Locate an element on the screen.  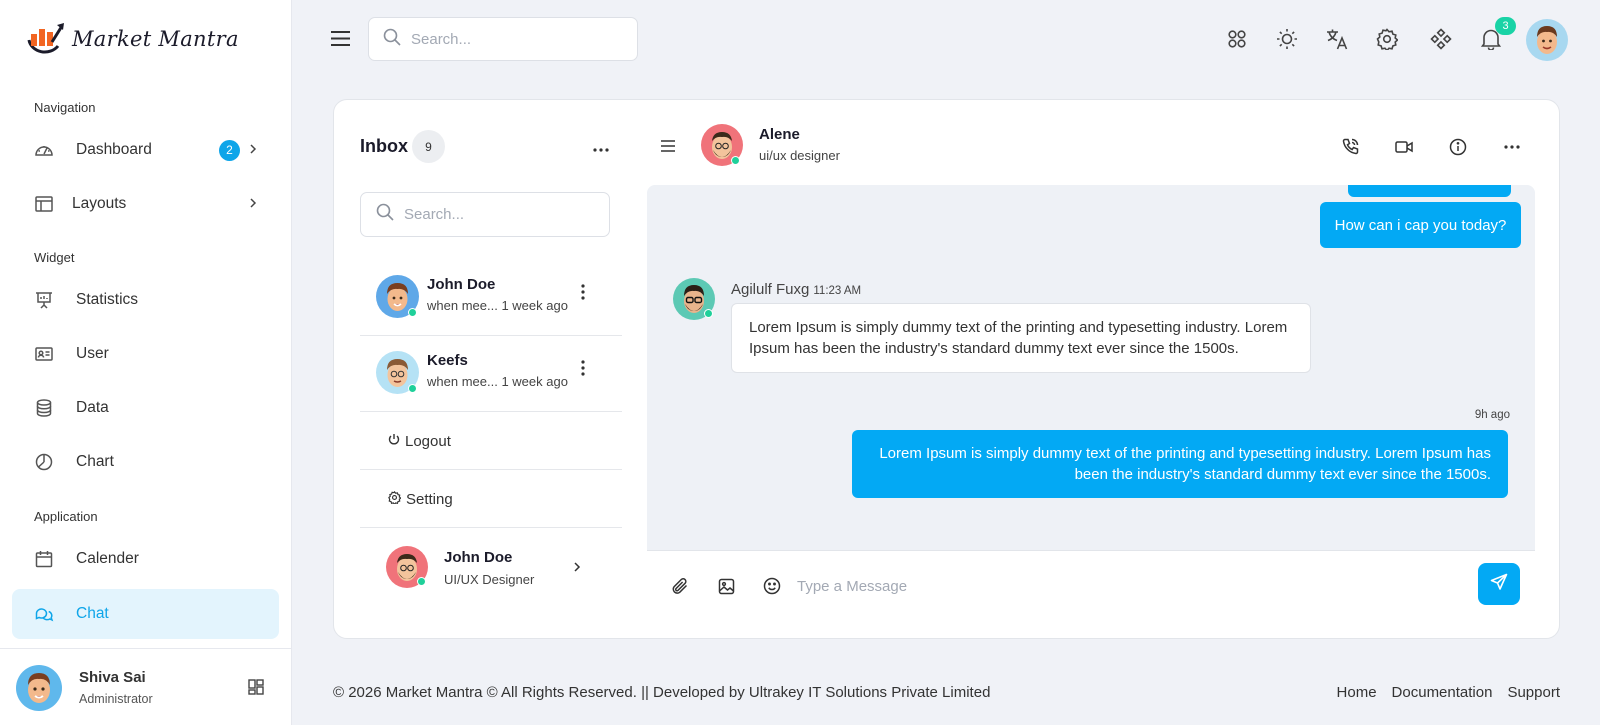
sidebar-item-statistics: Statistics is located at coordinates (145, 300).